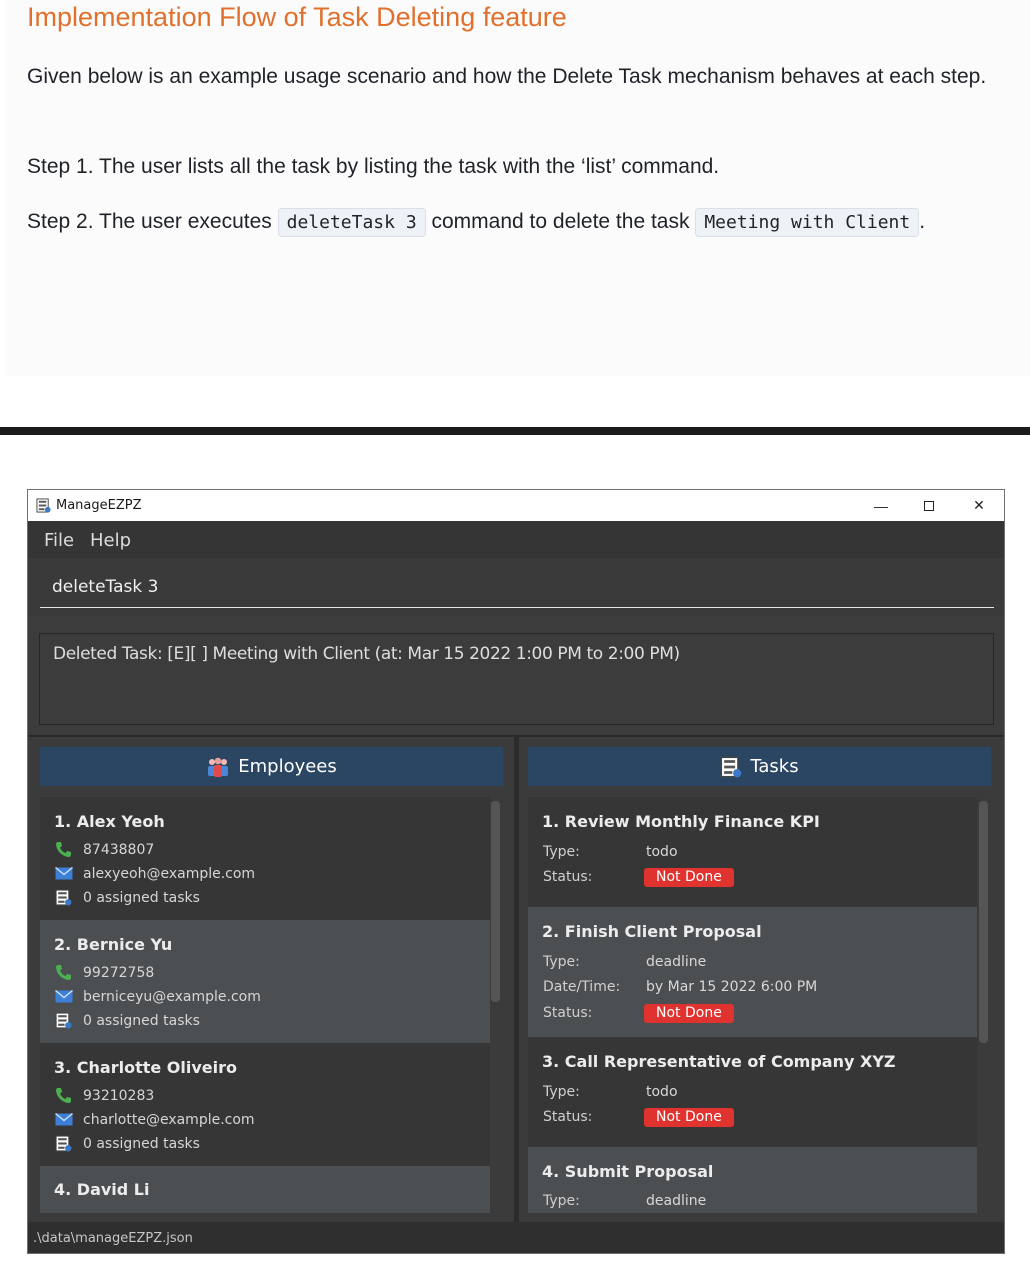 This screenshot has height=1267, width=1030. Describe the element at coordinates (652, 931) in the screenshot. I see `task-name: 2. Finish Client Proposal` at that location.